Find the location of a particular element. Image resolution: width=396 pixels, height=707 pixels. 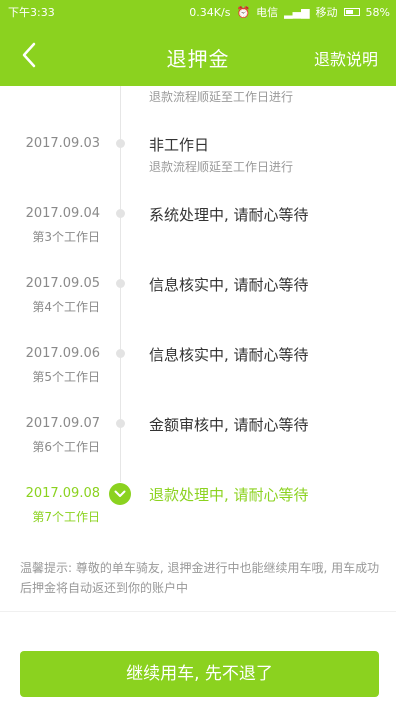

timeline-item-date: 2017.09.04 is located at coordinates (62, 213).